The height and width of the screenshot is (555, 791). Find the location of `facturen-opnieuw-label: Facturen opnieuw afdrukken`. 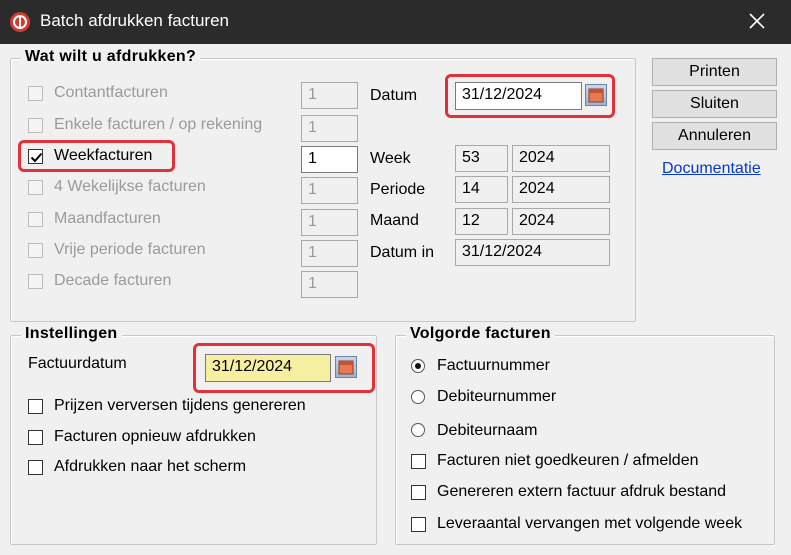

facturen-opnieuw-label: Facturen opnieuw afdrukken is located at coordinates (155, 436).